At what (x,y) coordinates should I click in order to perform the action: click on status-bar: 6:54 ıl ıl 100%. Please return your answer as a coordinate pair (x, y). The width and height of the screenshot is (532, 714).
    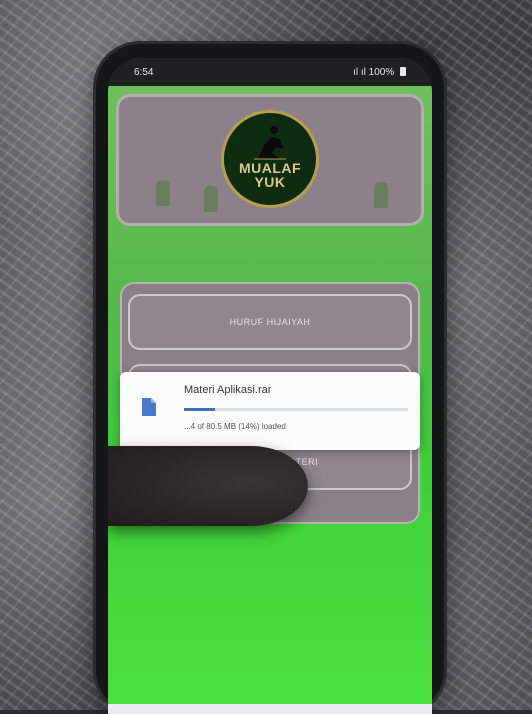
    Looking at the image, I should click on (270, 72).